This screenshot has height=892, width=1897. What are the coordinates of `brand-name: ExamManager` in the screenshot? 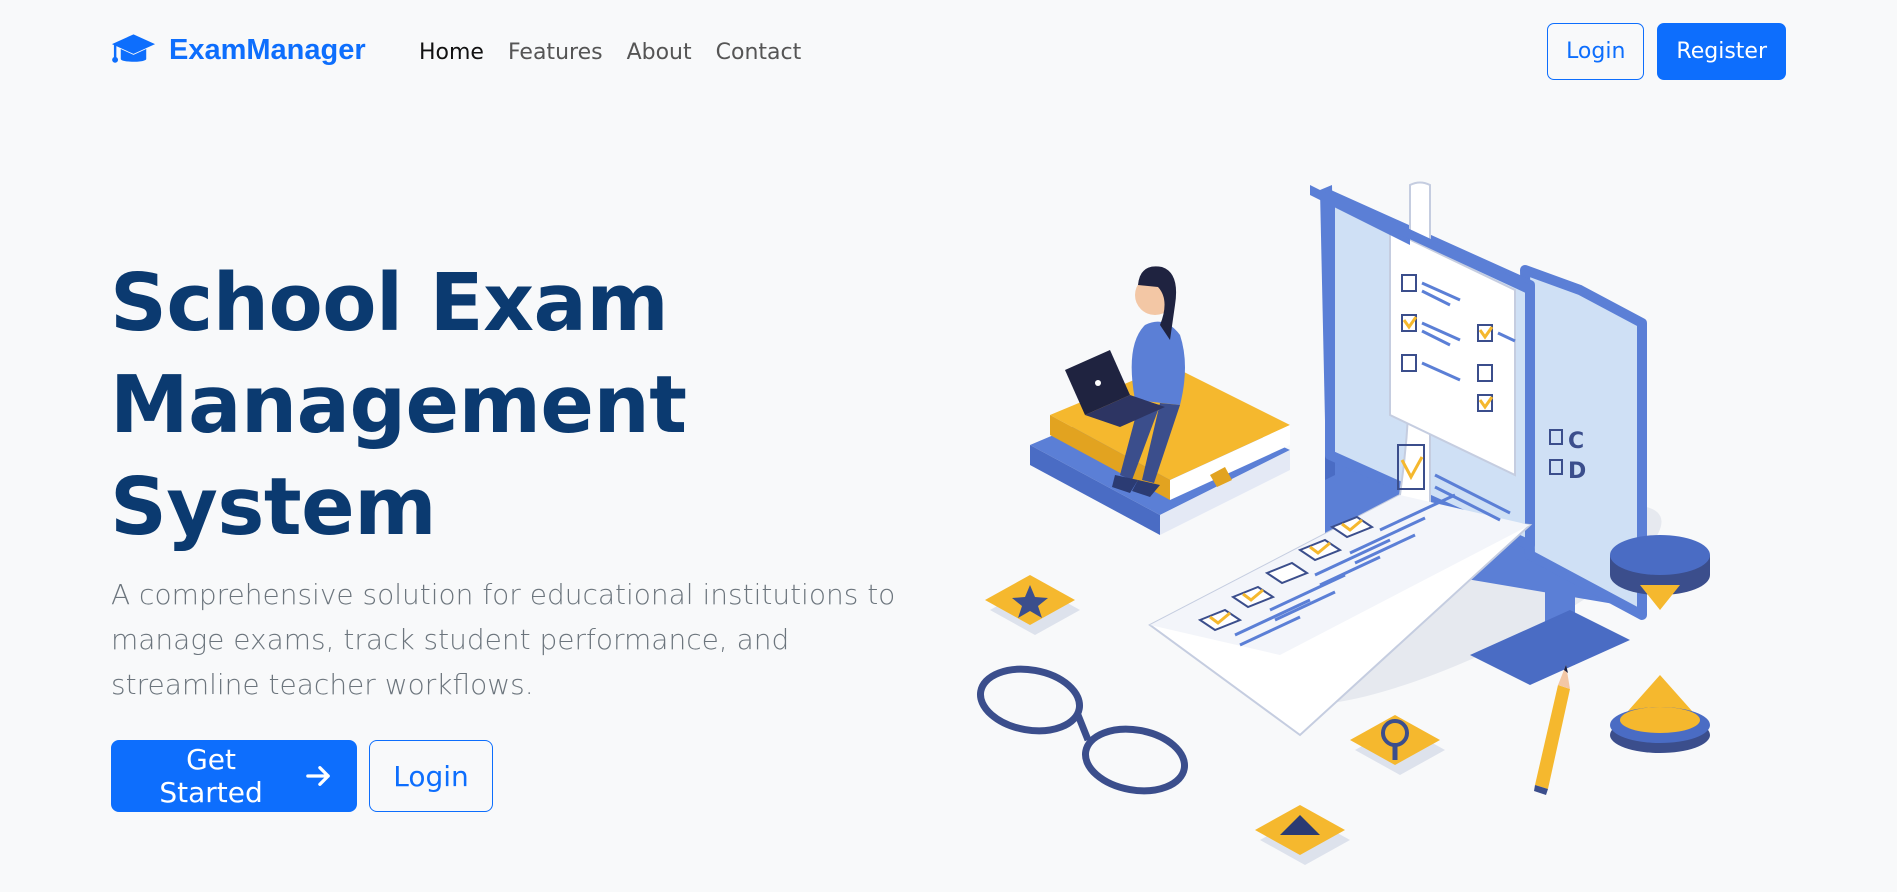 It's located at (267, 49).